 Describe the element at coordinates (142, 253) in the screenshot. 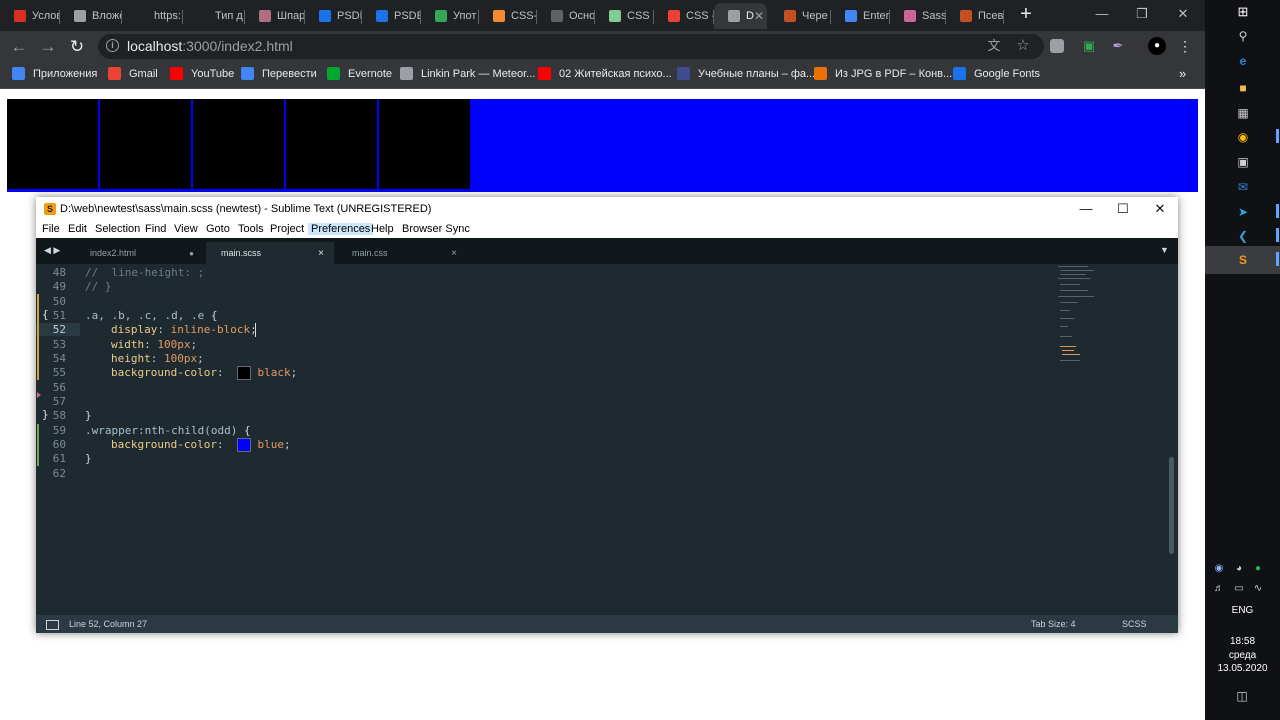

I see `tab-index2-html: index2.html ●` at that location.